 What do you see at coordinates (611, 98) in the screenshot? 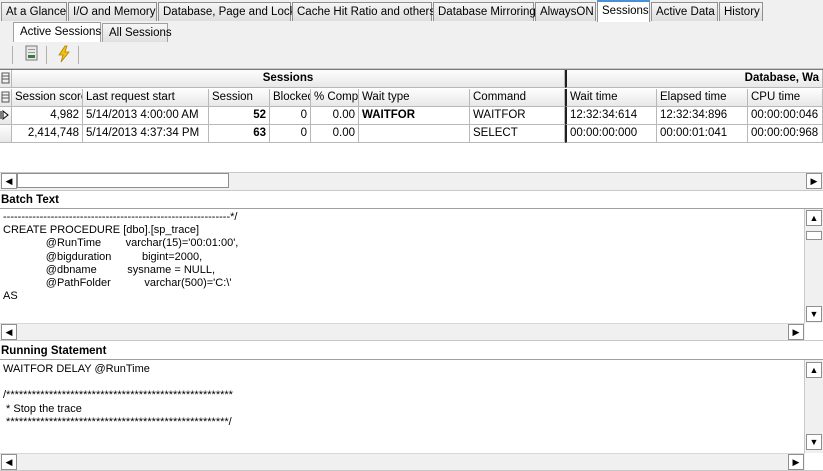
I see `col-wait-time: Wait time` at bounding box center [611, 98].